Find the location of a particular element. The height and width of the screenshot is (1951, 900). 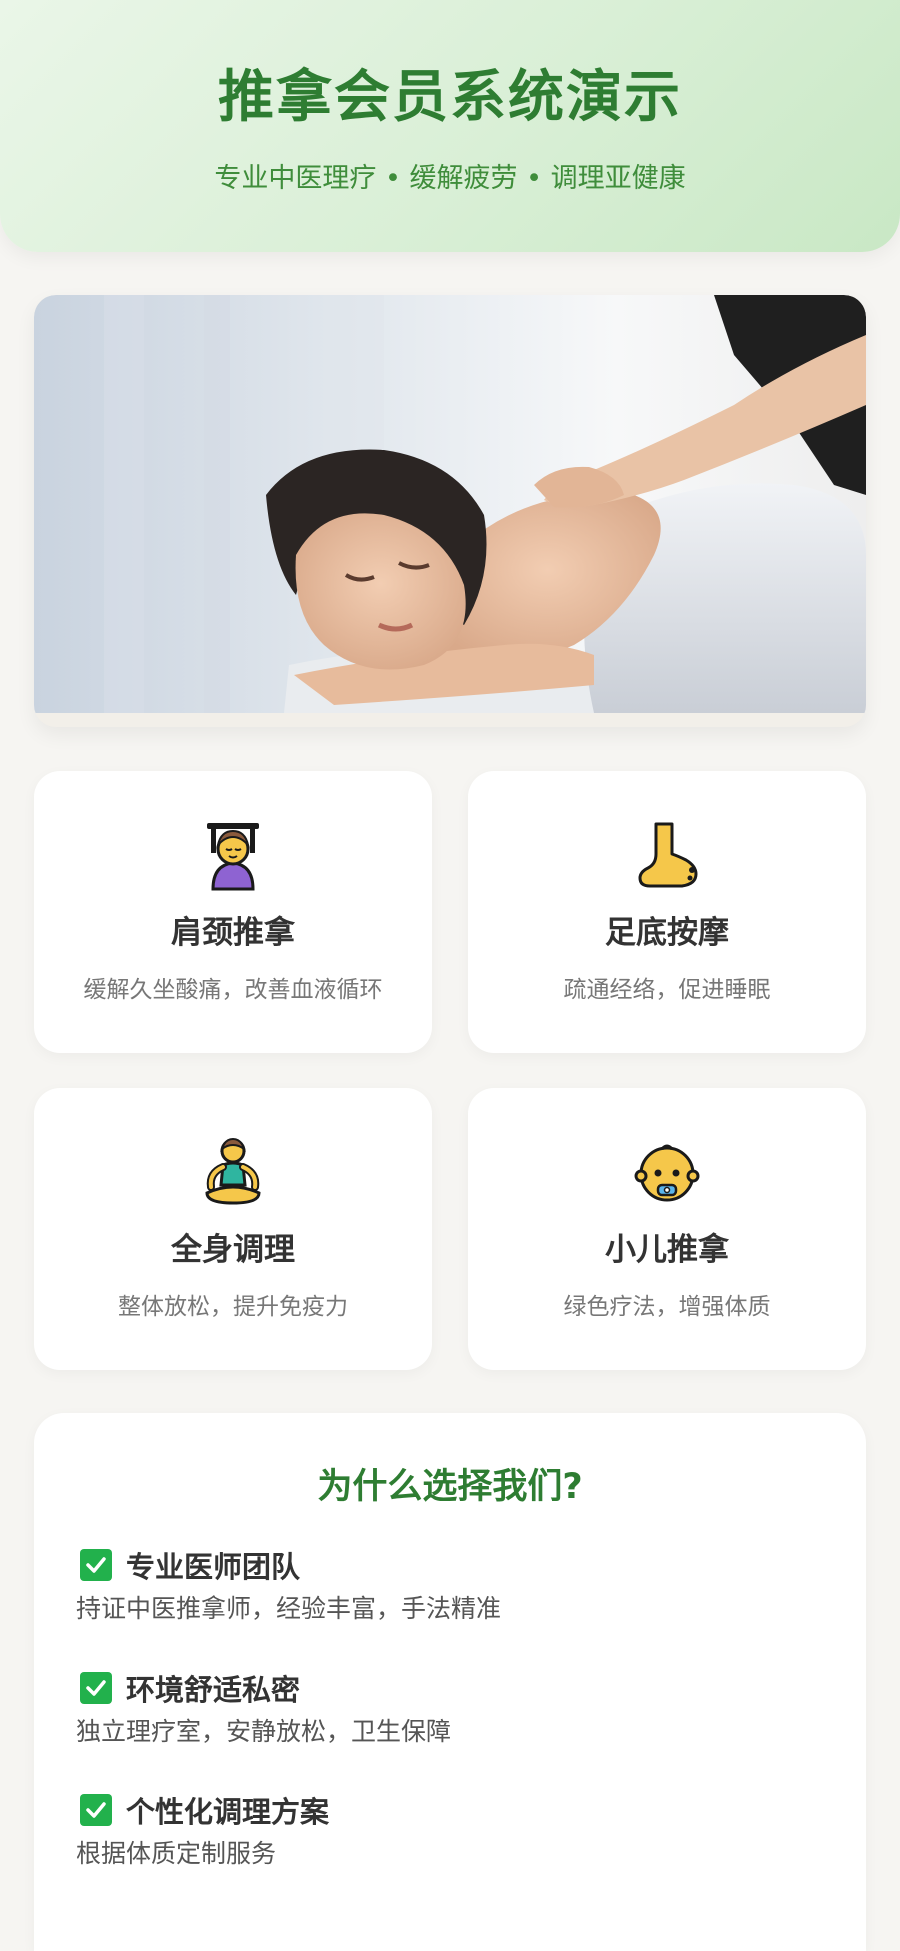

feature-item: 环境舒适私密 独立理疗室，安静放松，卫生保障 is located at coordinates (456, 1708).